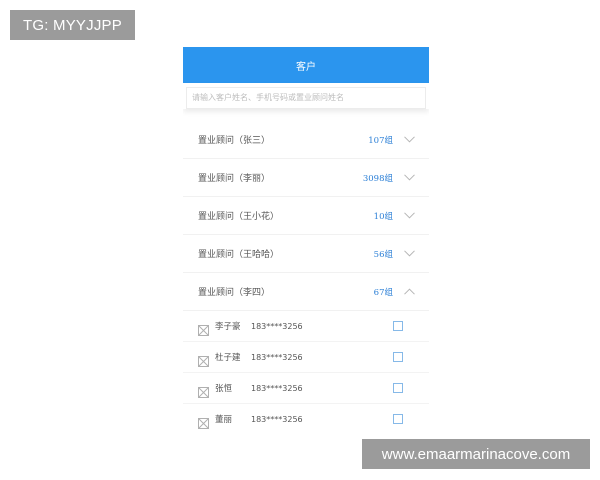 The width and height of the screenshot is (600, 480). Describe the element at coordinates (306, 388) in the screenshot. I see `customer-row: 张恒 183****3256` at that location.